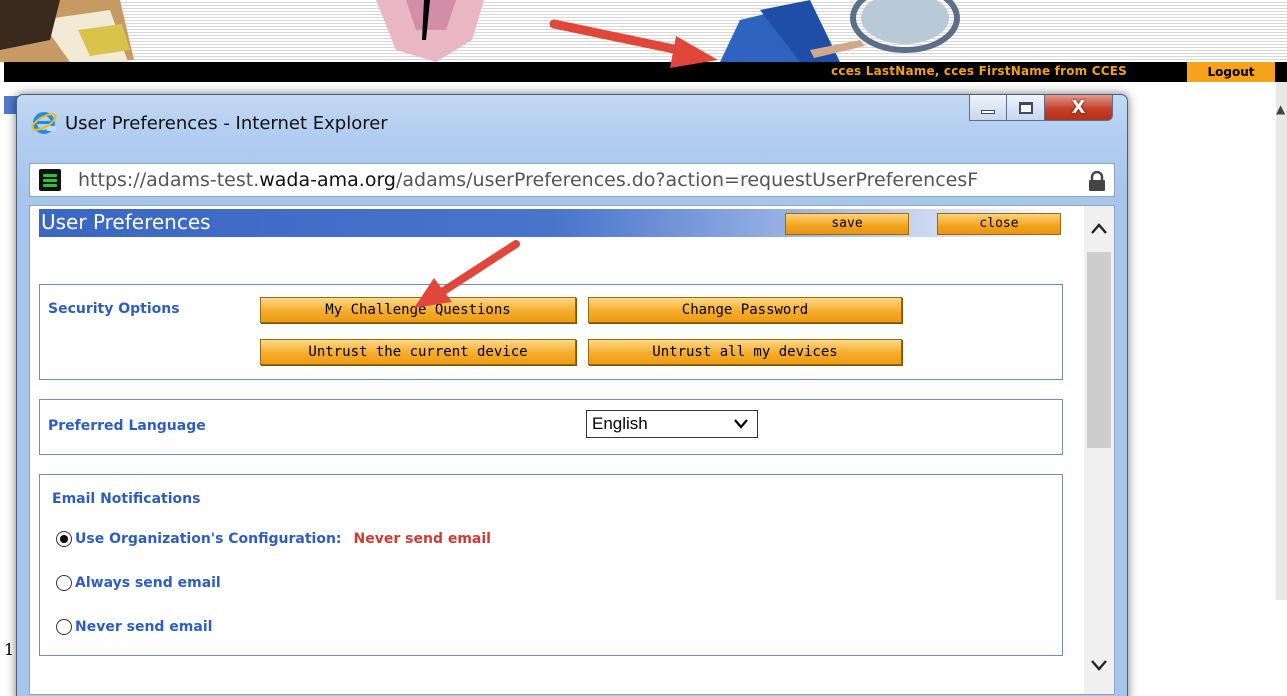 The image size is (1287, 696). Describe the element at coordinates (148, 583) in the screenshot. I see `radio-label: Always send email` at that location.